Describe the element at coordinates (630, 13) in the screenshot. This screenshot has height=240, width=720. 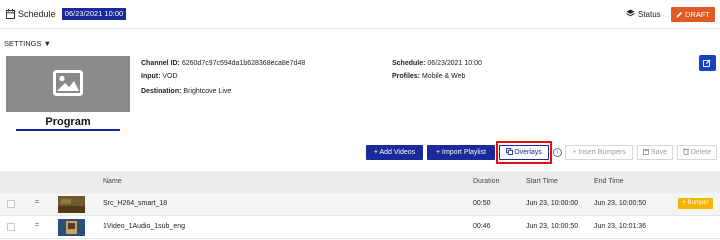
I see `layers-icon` at that location.